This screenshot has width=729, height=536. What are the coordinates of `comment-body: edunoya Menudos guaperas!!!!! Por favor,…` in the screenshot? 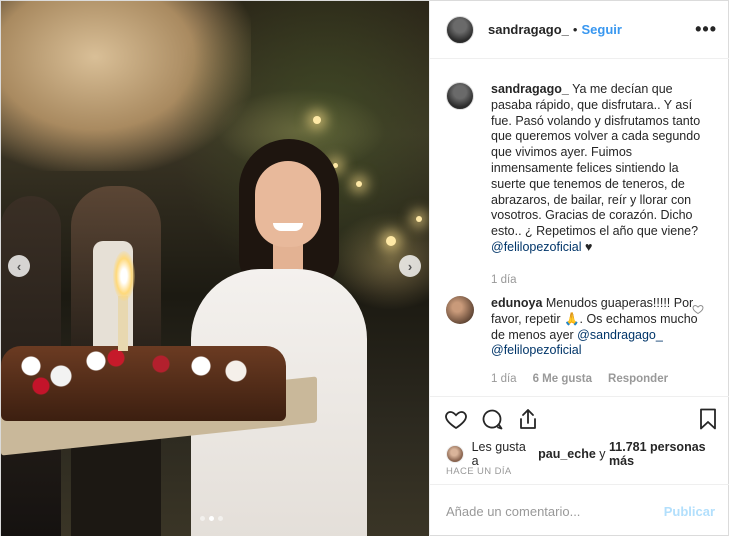 It's located at (597, 327).